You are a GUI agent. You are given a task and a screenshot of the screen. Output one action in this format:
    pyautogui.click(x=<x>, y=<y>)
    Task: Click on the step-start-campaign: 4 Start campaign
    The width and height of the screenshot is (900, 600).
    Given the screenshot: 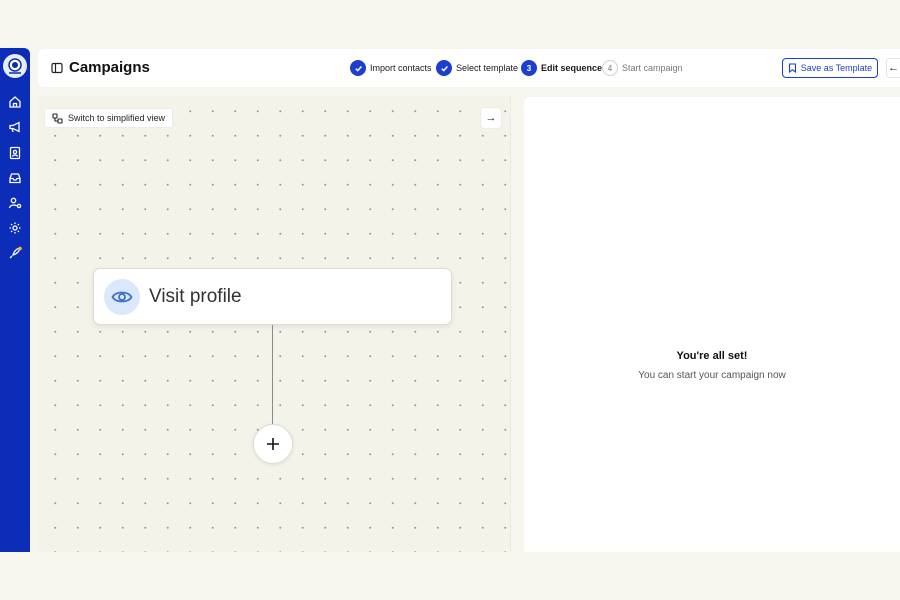 What is the action you would take?
    pyautogui.click(x=642, y=68)
    